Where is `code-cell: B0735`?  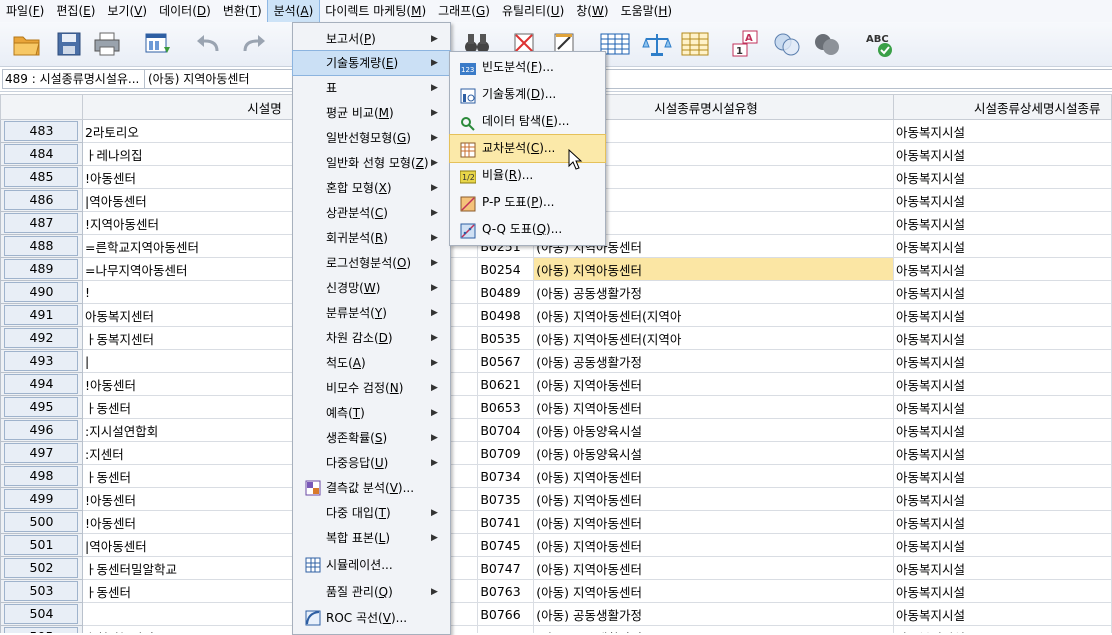
code-cell: B0735 is located at coordinates (506, 499).